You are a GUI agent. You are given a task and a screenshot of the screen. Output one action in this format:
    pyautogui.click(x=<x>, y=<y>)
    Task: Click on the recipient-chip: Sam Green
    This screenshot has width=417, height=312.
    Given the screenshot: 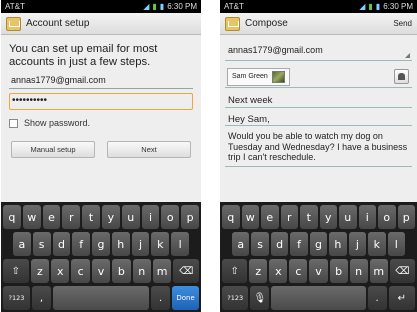 What is the action you would take?
    pyautogui.click(x=258, y=76)
    